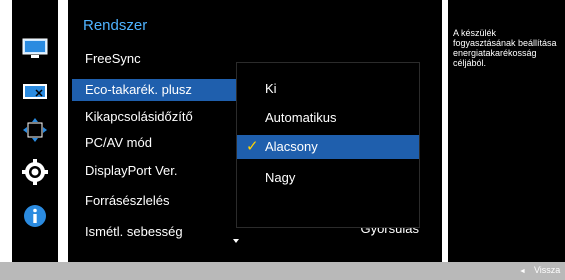 Image resolution: width=565 pixels, height=280 pixels. I want to click on menu-item-label: DisplayPort Ver., so click(131, 170).